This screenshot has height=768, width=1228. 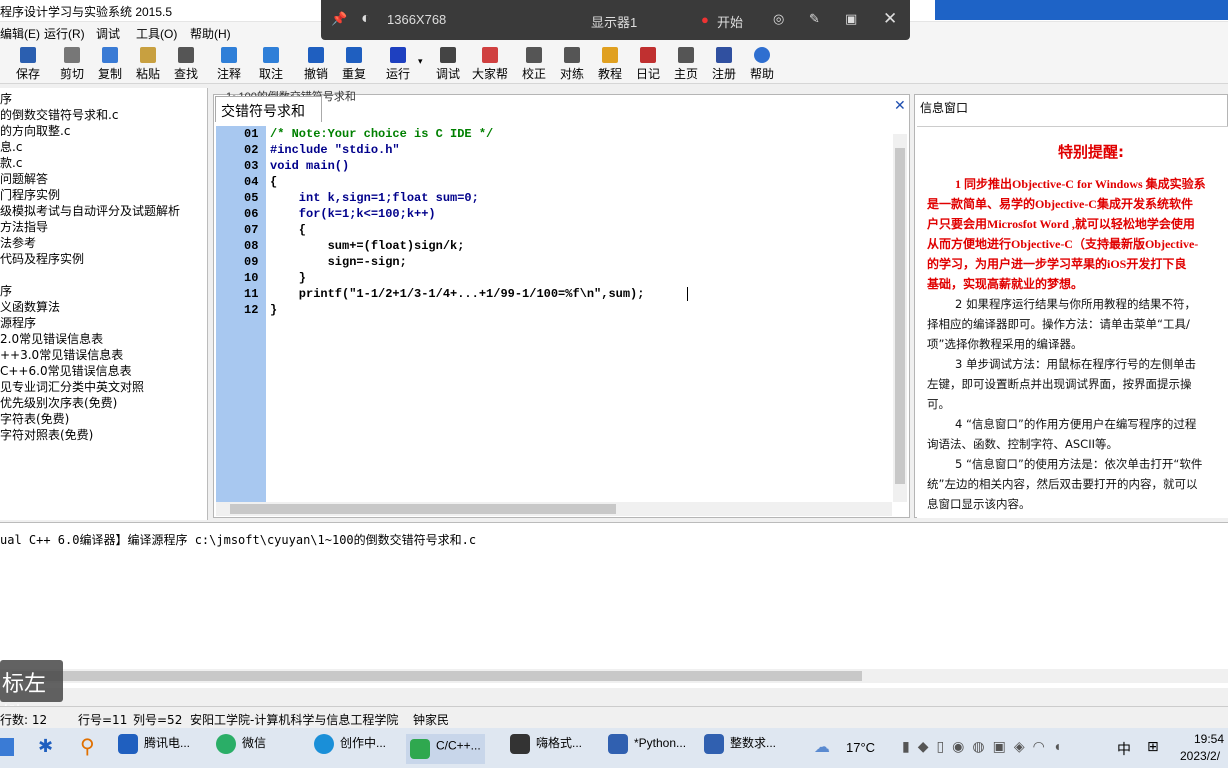 I want to click on check-button: 校正, so click(x=534, y=63).